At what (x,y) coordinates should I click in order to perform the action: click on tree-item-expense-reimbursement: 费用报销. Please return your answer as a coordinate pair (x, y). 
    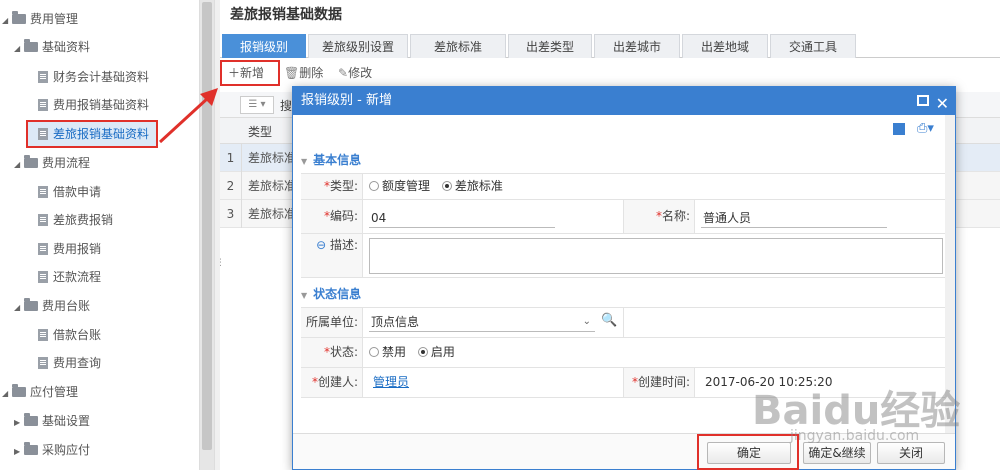
    Looking at the image, I should click on (69, 249).